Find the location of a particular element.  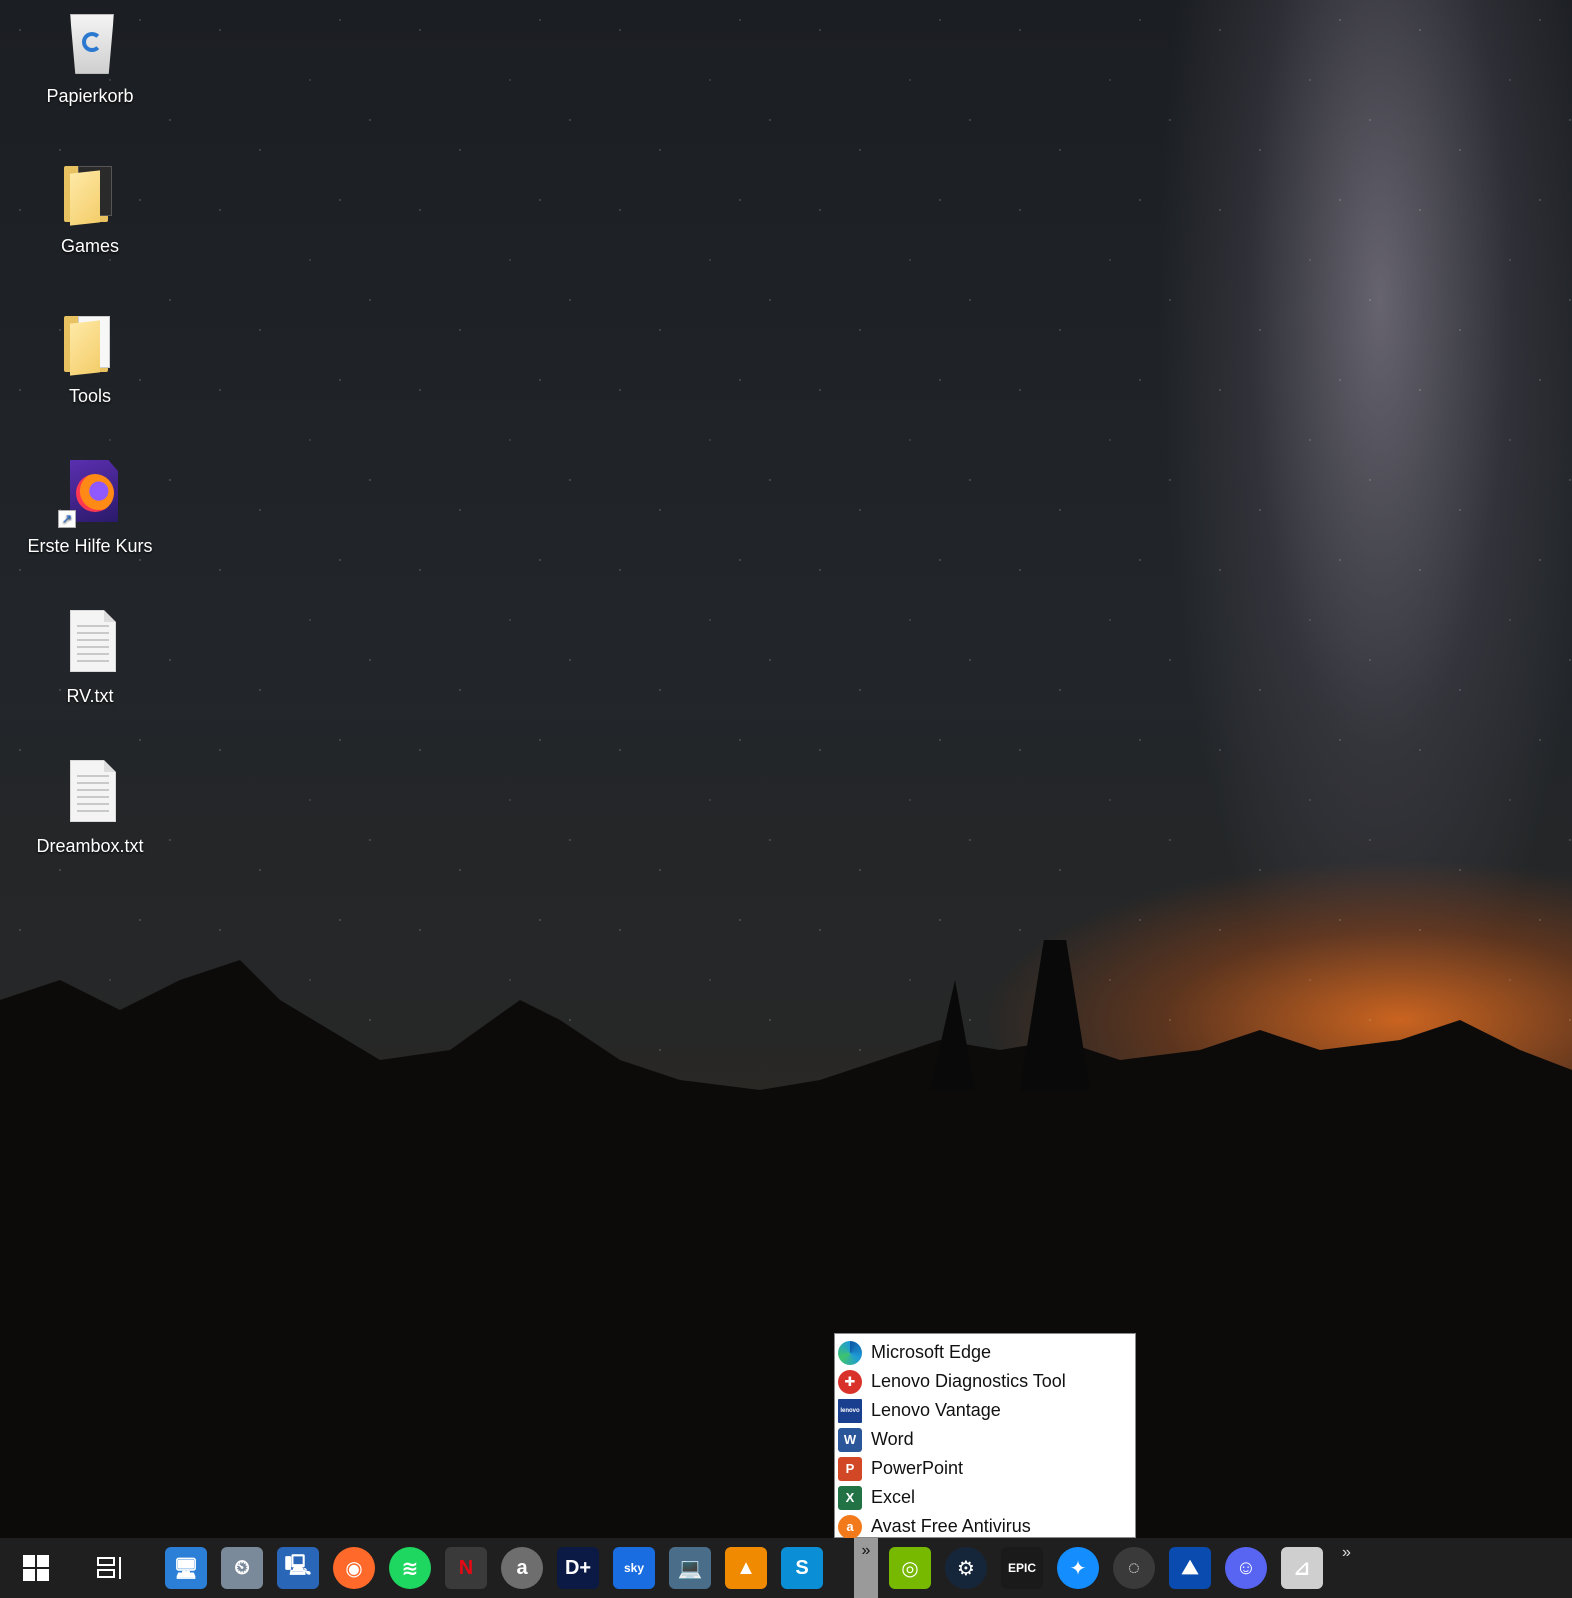

desktop-icon-label: RV.txt is located at coordinates (90, 696).